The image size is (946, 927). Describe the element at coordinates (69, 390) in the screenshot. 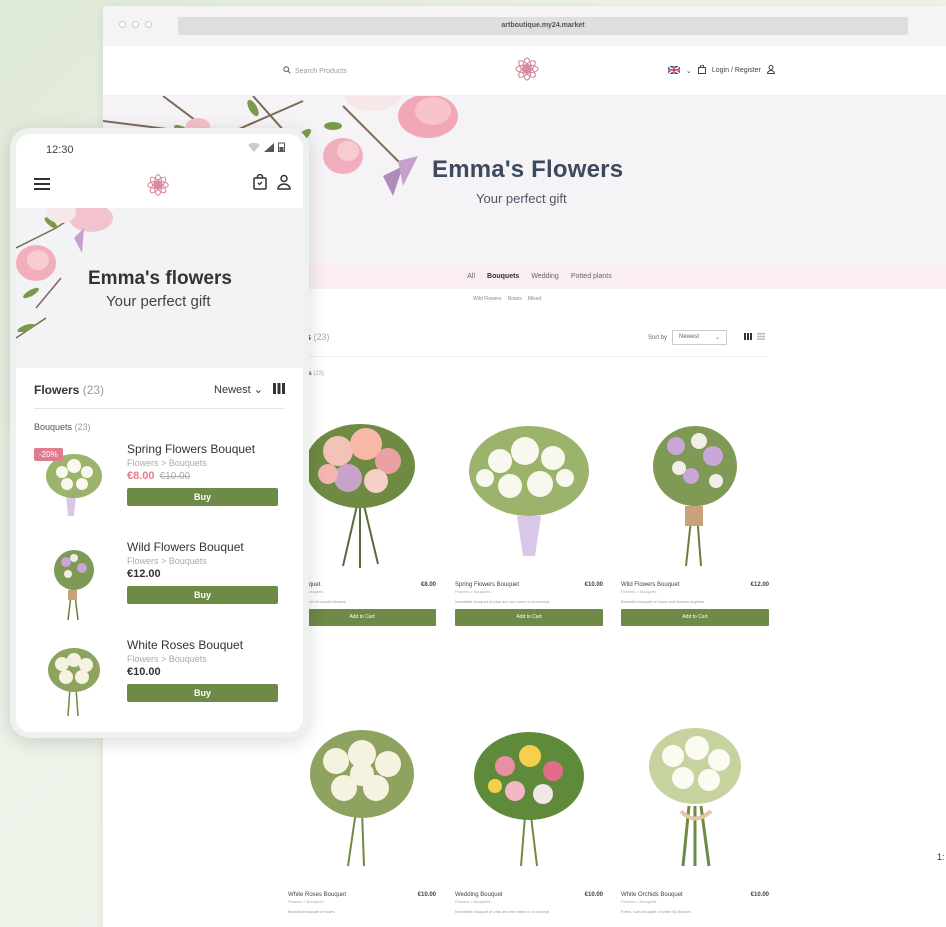

I see `mobile-list-title: Flowers (23)` at that location.